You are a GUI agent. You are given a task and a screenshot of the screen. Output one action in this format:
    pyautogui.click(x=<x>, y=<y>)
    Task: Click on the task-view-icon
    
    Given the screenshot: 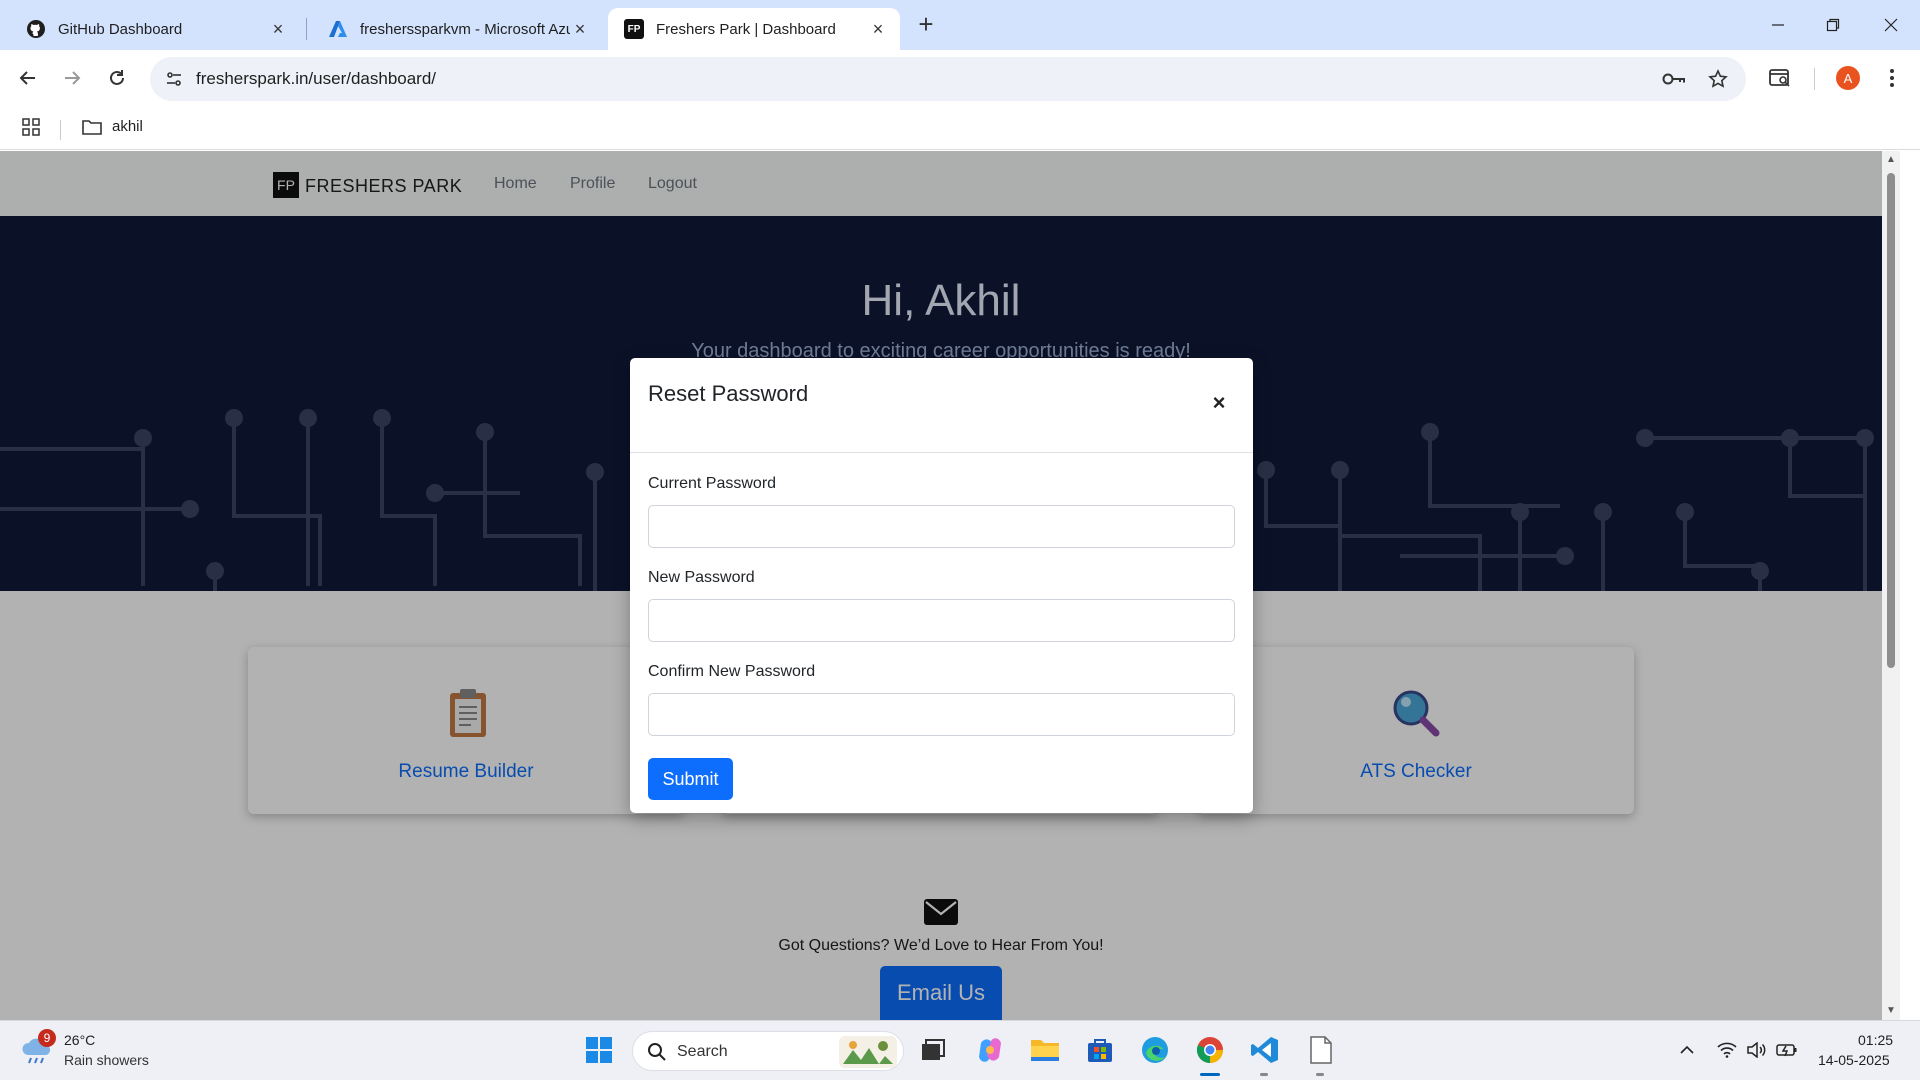 What is the action you would take?
    pyautogui.click(x=933, y=1049)
    